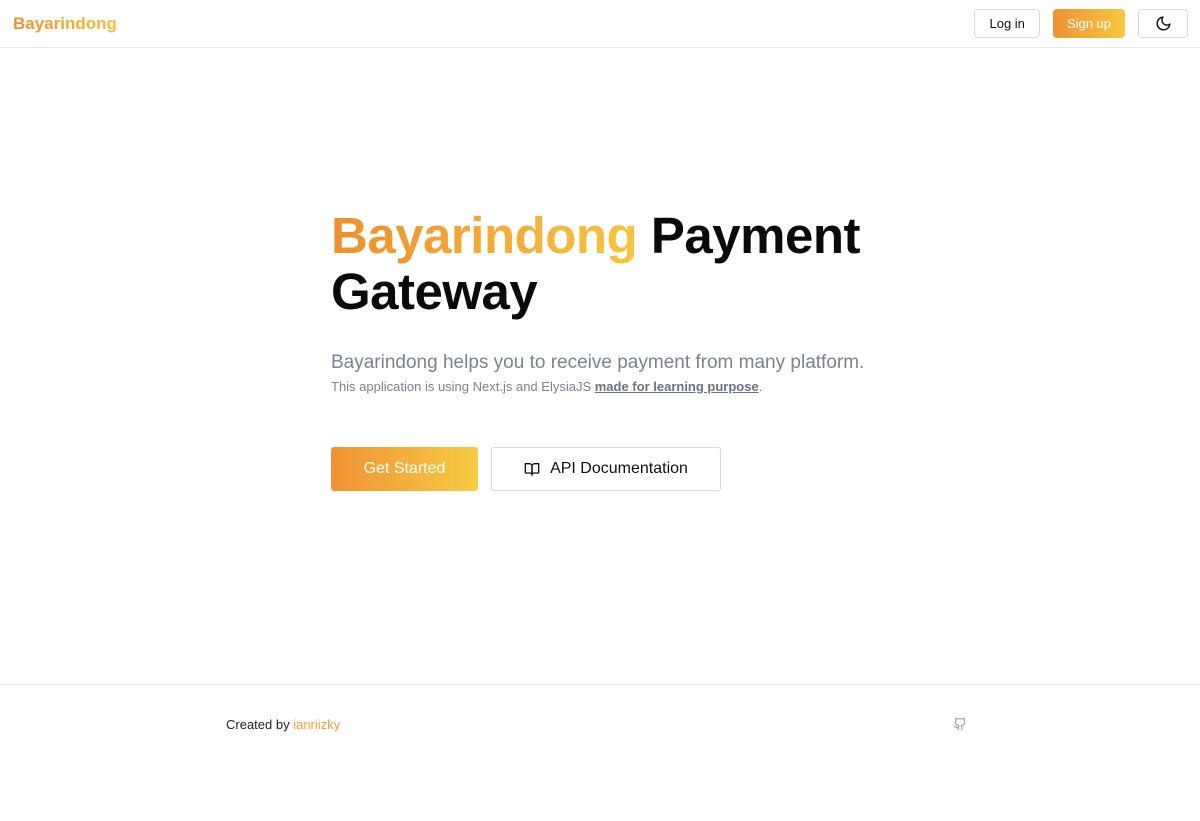  I want to click on page-title: Bayarindong Payment Gateway, so click(611, 264).